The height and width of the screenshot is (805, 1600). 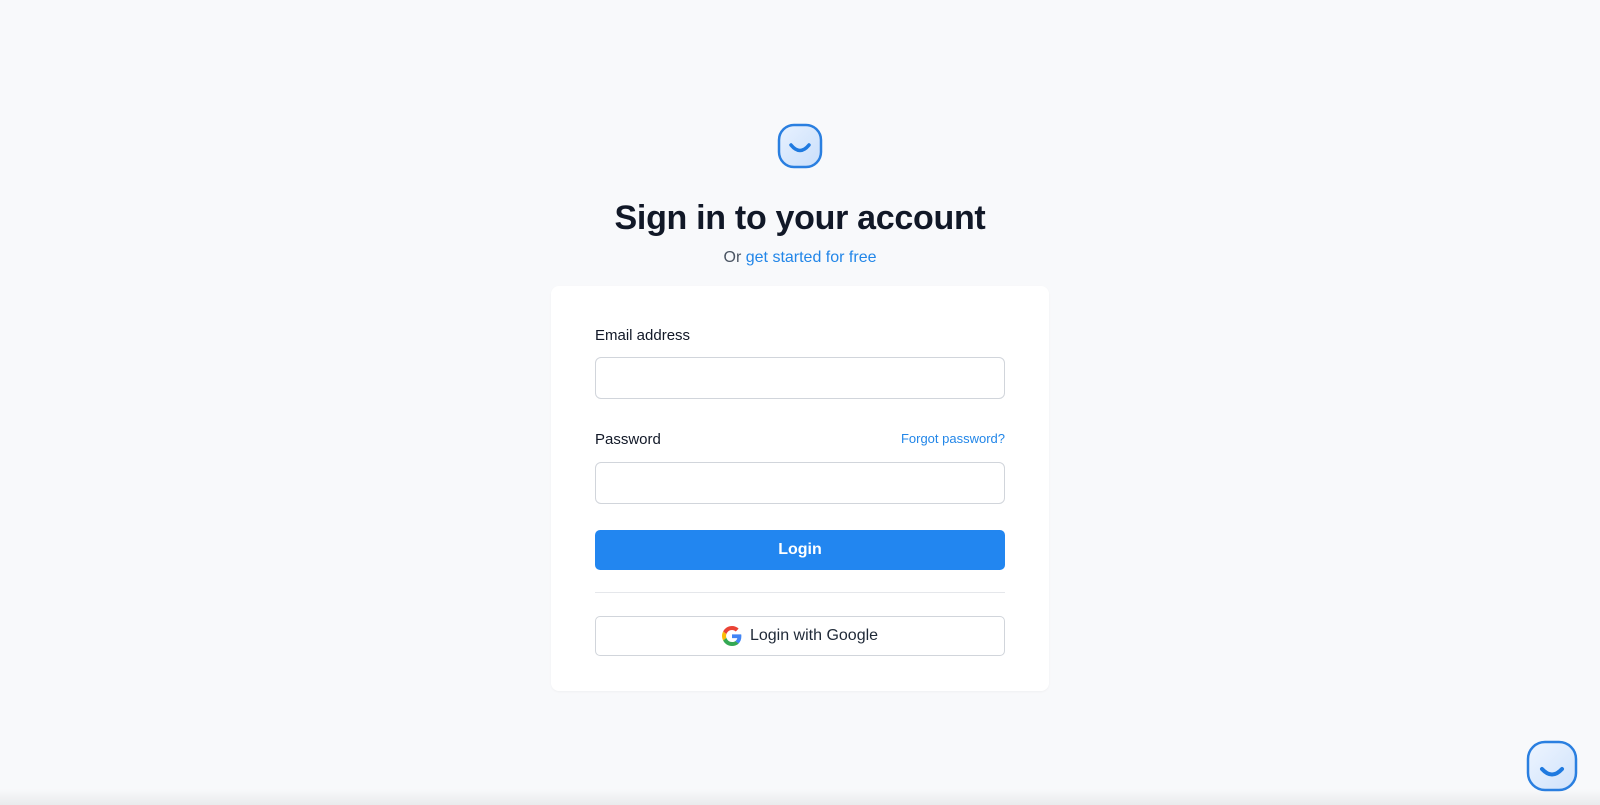 I want to click on google-button-label: Login with Google, so click(x=814, y=635).